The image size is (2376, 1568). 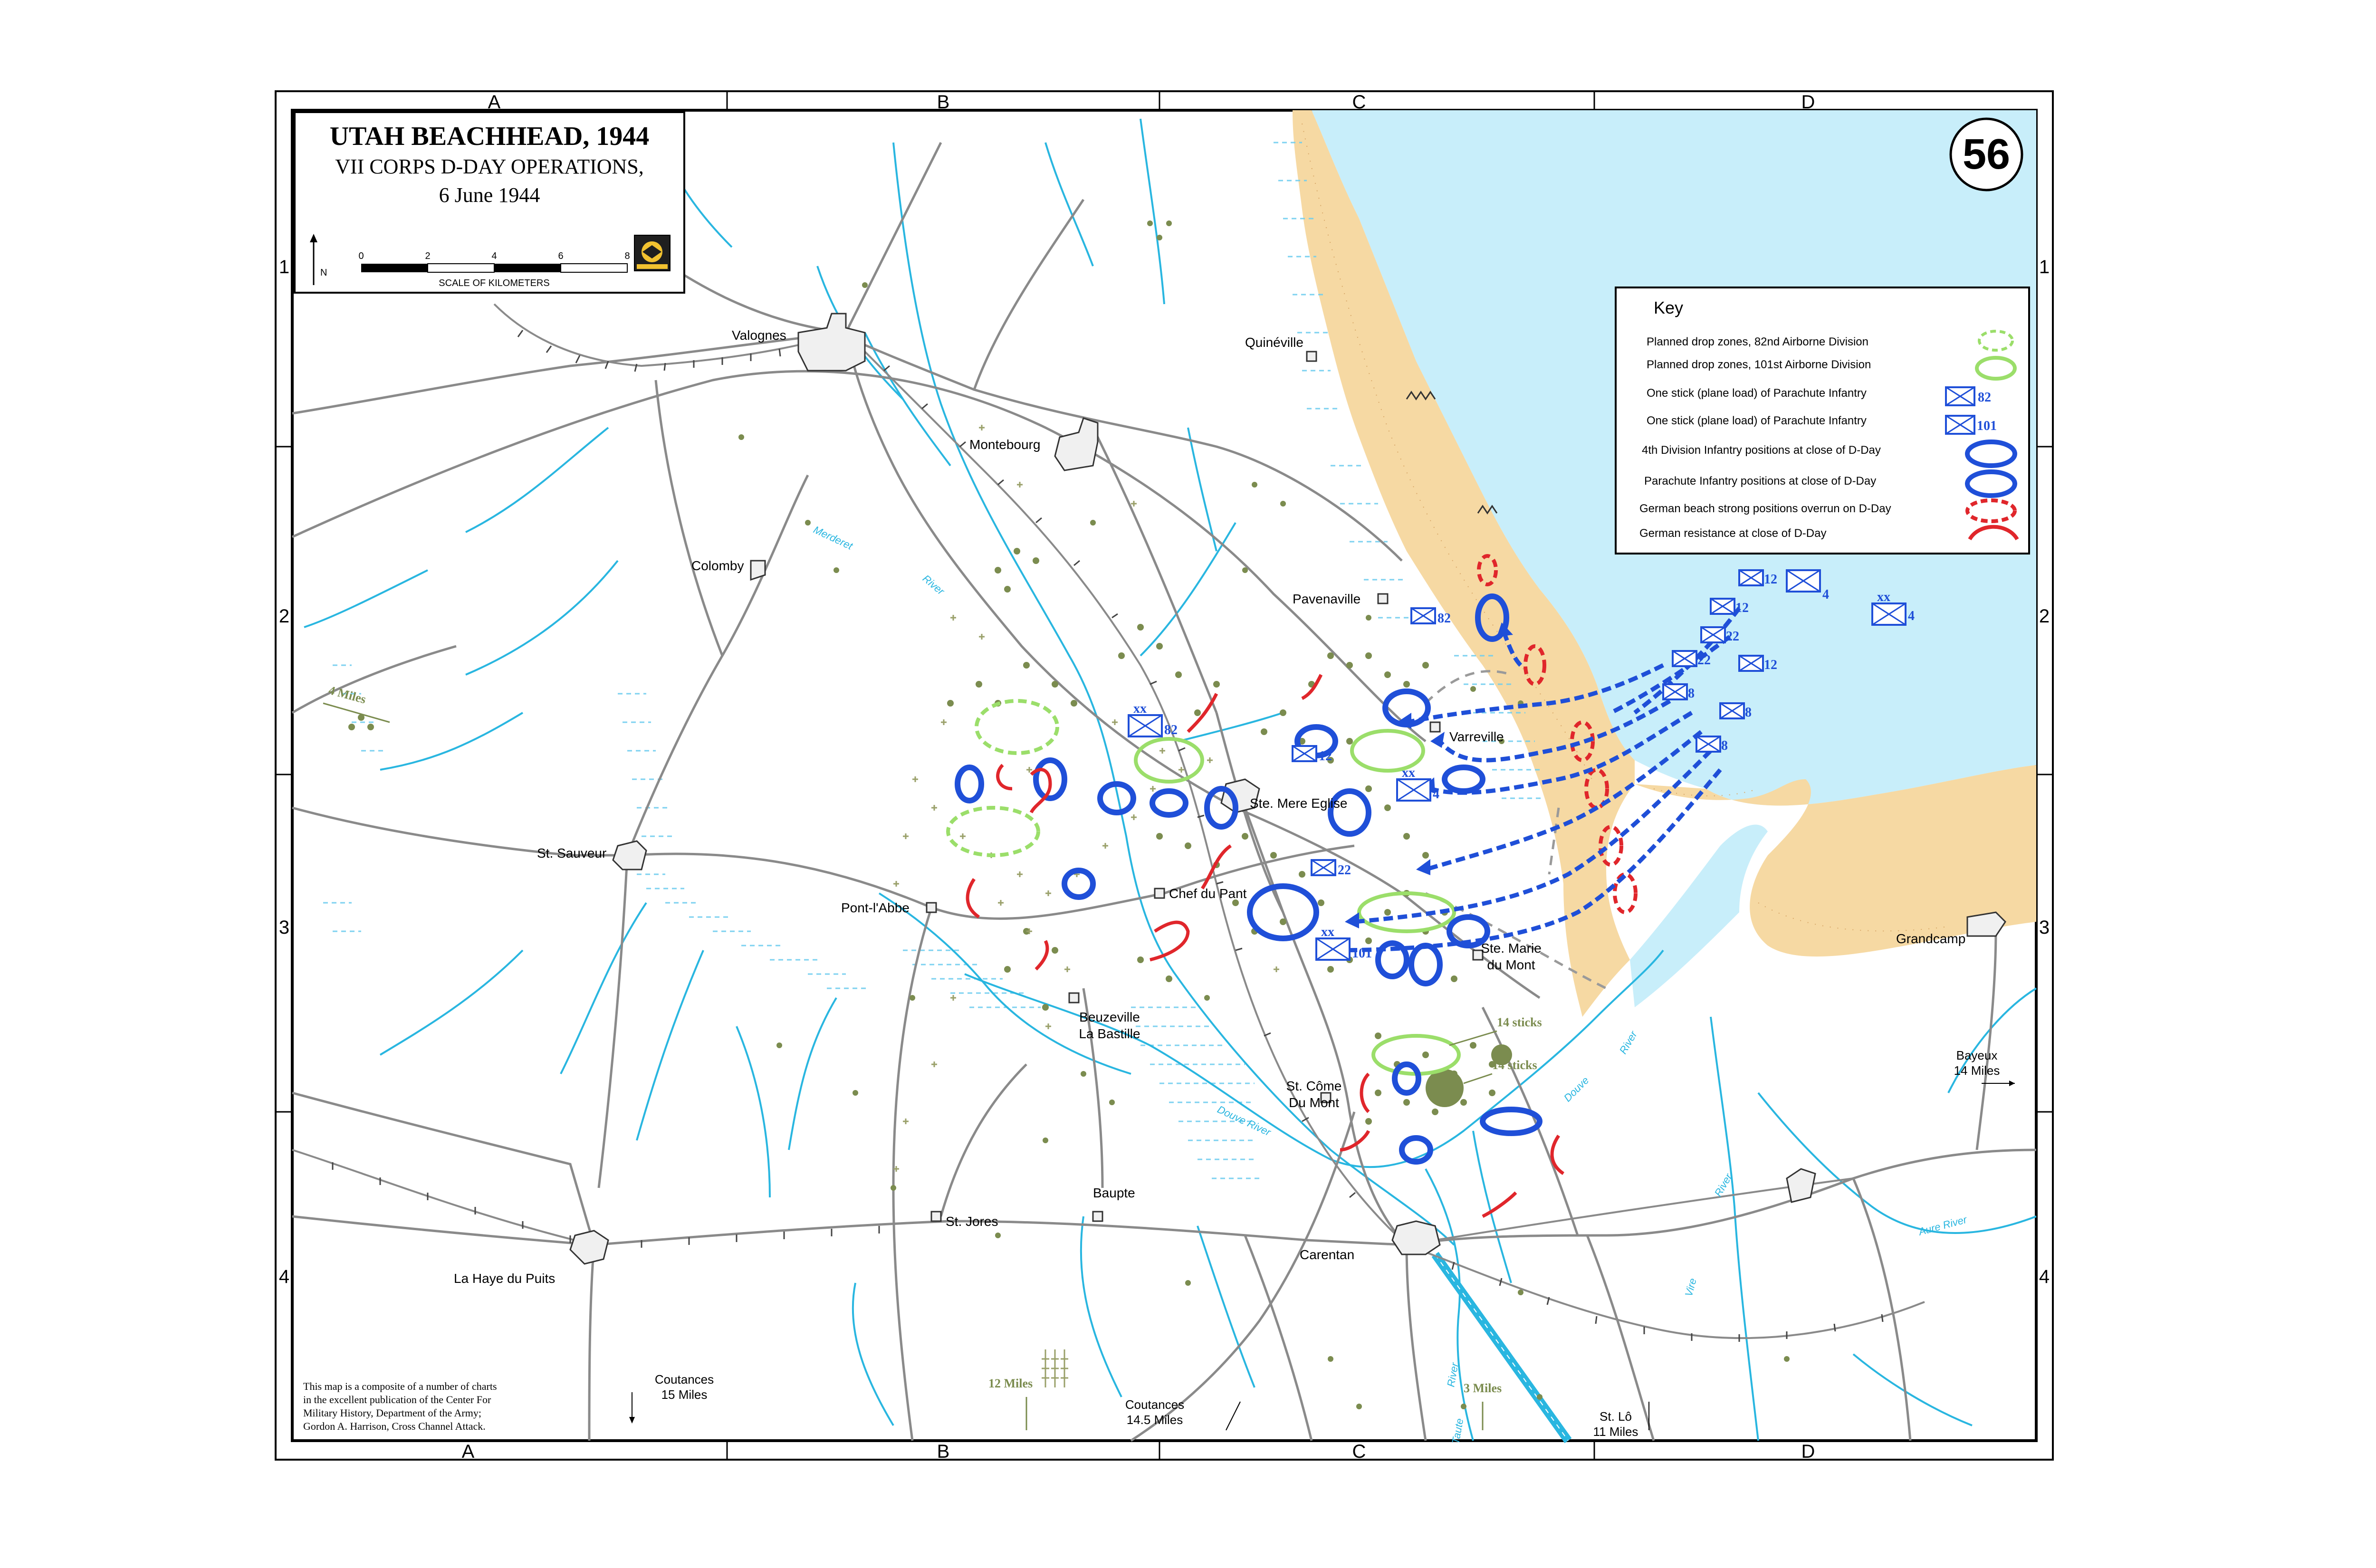 What do you see at coordinates (284, 928) in the screenshot?
I see `grid-row-3-left: 3` at bounding box center [284, 928].